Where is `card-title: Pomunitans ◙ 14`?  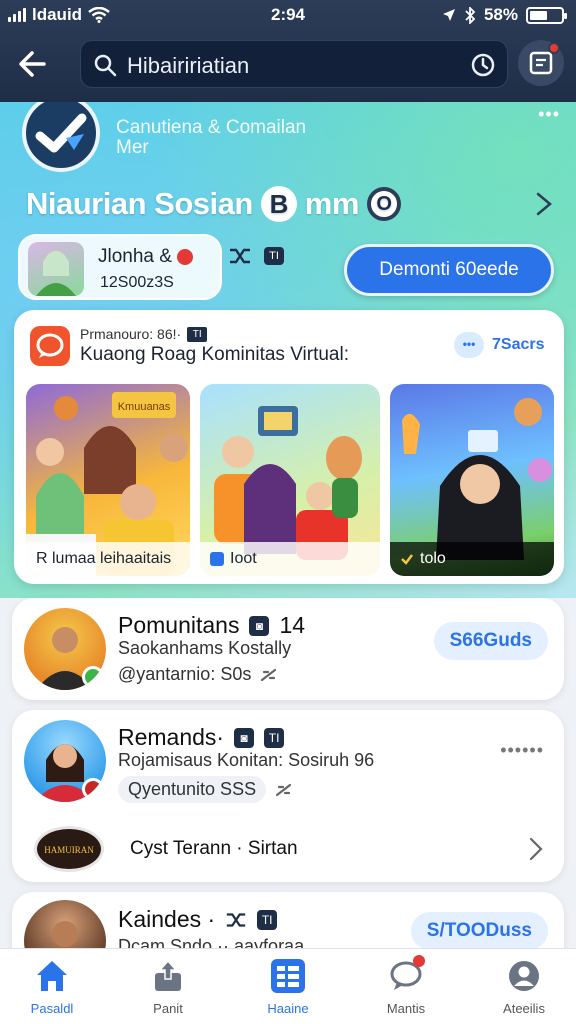 card-title: Pomunitans ◙ 14 is located at coordinates (211, 625).